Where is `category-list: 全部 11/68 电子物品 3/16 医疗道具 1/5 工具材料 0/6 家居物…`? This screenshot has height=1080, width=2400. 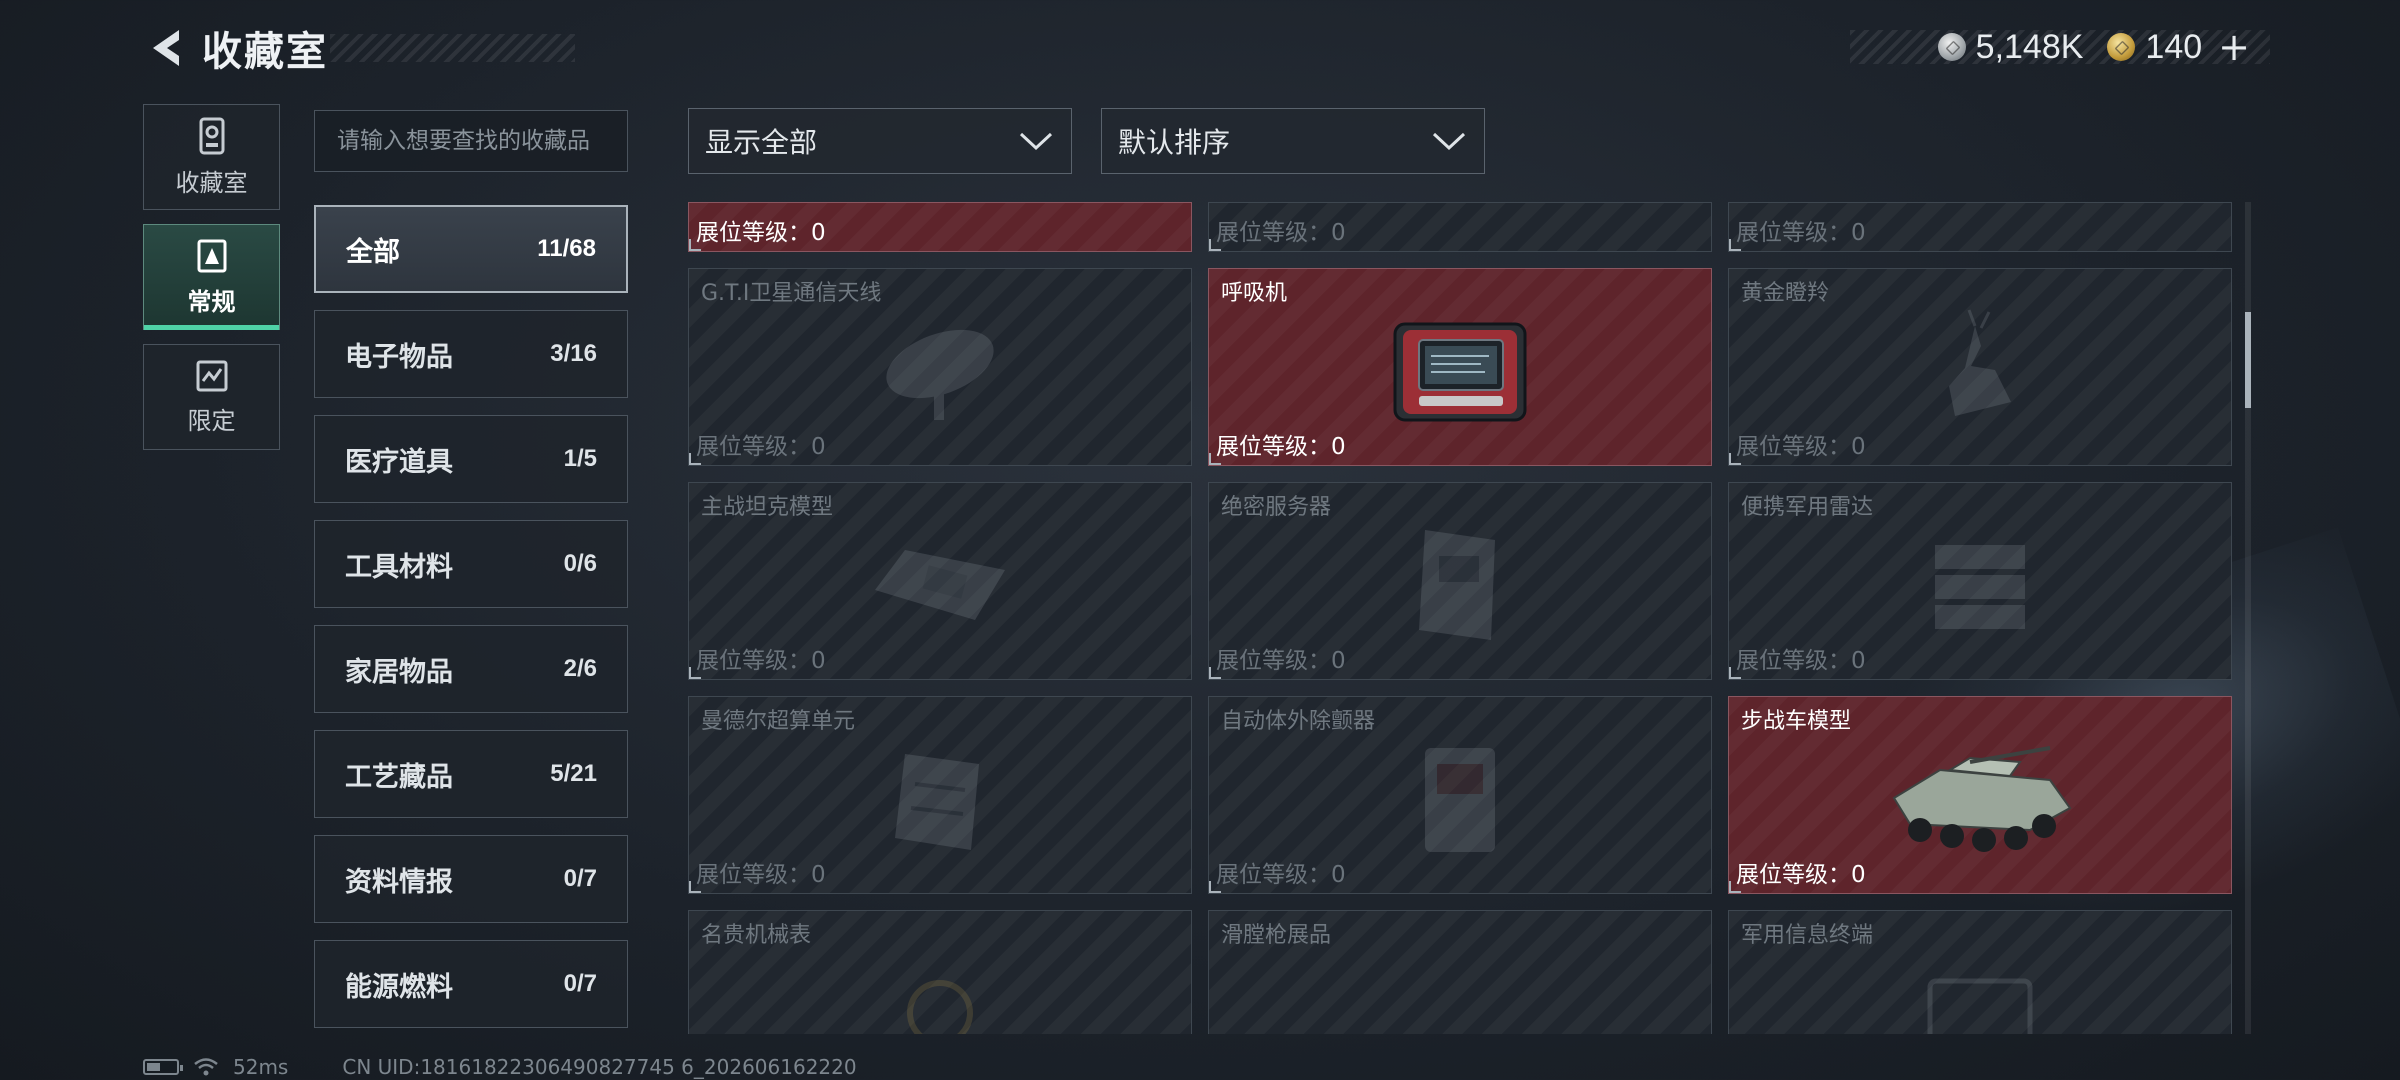 category-list: 全部 11/68 电子物品 3/16 医疗道具 1/5 工具材料 0/6 家居物… is located at coordinates (471, 625).